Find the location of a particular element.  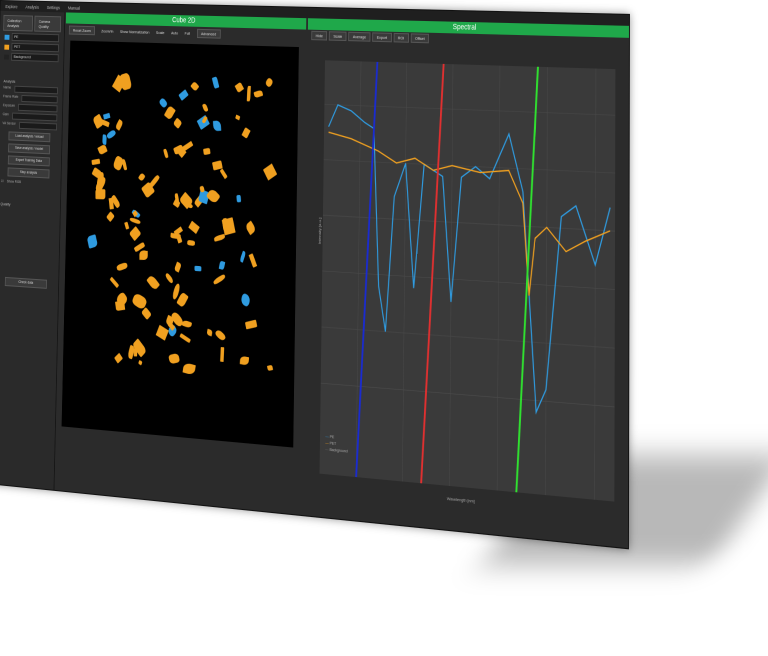

material-row: PET is located at coordinates (31, 48).